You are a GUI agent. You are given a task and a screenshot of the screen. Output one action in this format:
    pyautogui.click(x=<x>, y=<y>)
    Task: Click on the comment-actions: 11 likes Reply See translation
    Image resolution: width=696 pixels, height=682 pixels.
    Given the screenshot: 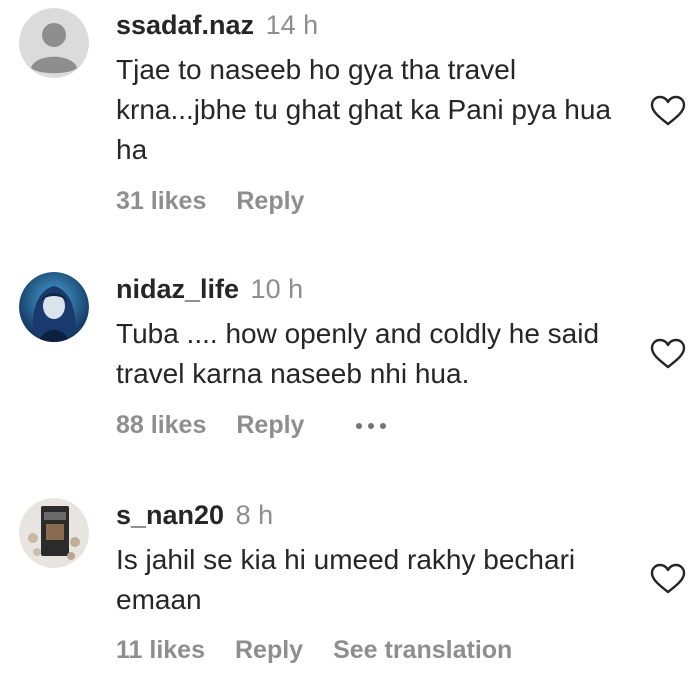 What is the action you would take?
    pyautogui.click(x=329, y=650)
    